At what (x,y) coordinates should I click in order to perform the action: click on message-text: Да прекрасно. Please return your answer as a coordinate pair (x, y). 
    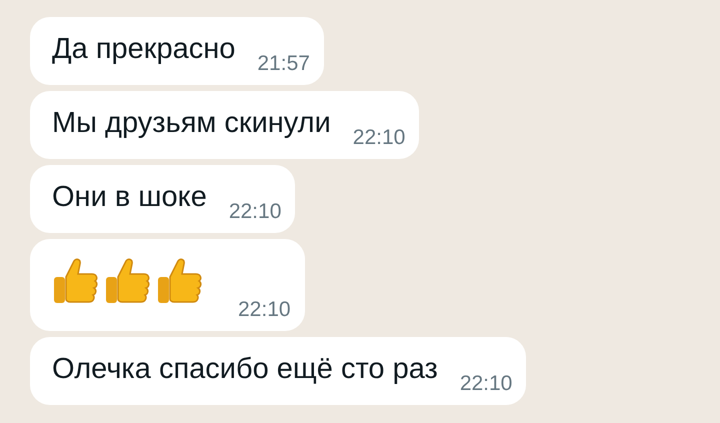
    Looking at the image, I should click on (144, 49).